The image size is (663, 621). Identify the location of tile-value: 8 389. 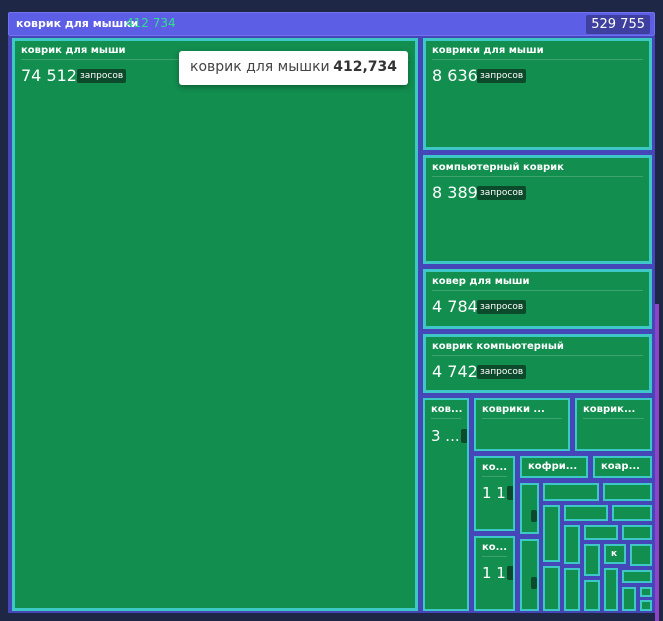
(455, 192).